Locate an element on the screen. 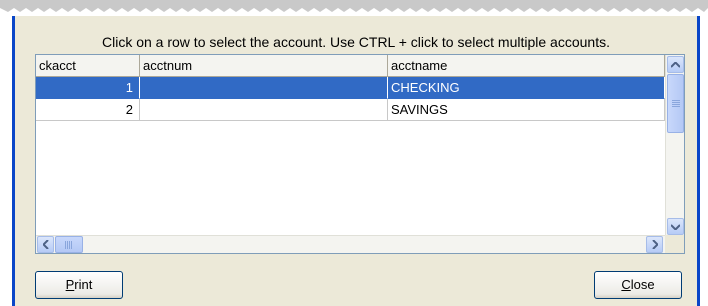  horizontal-scrollbar is located at coordinates (350, 244).